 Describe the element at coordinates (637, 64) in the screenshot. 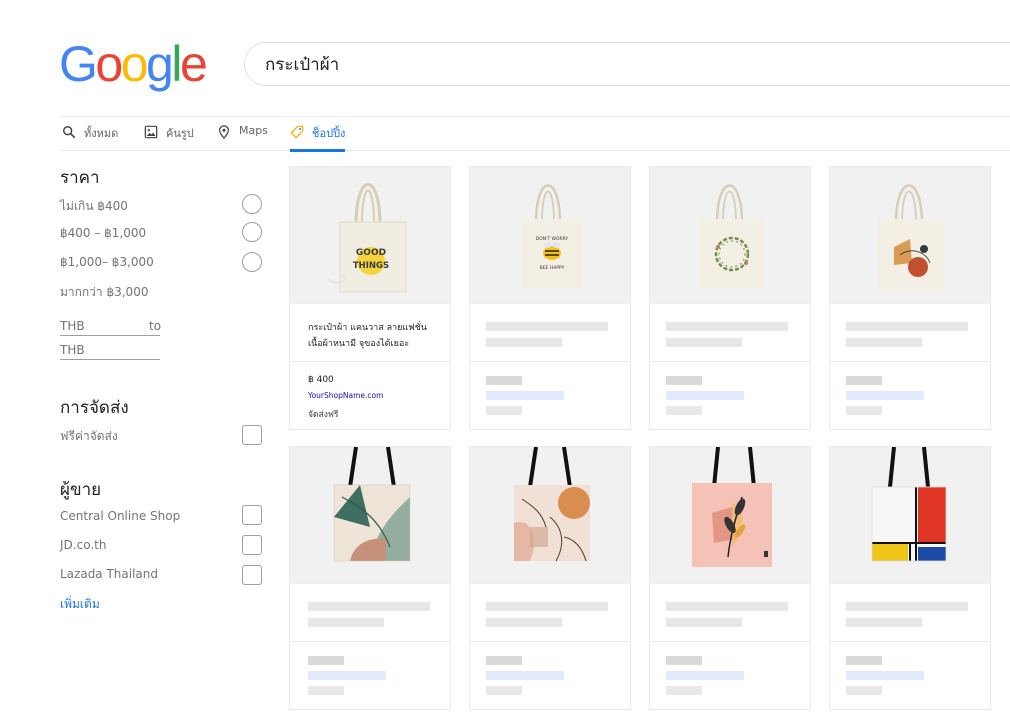

I see `search-input` at that location.